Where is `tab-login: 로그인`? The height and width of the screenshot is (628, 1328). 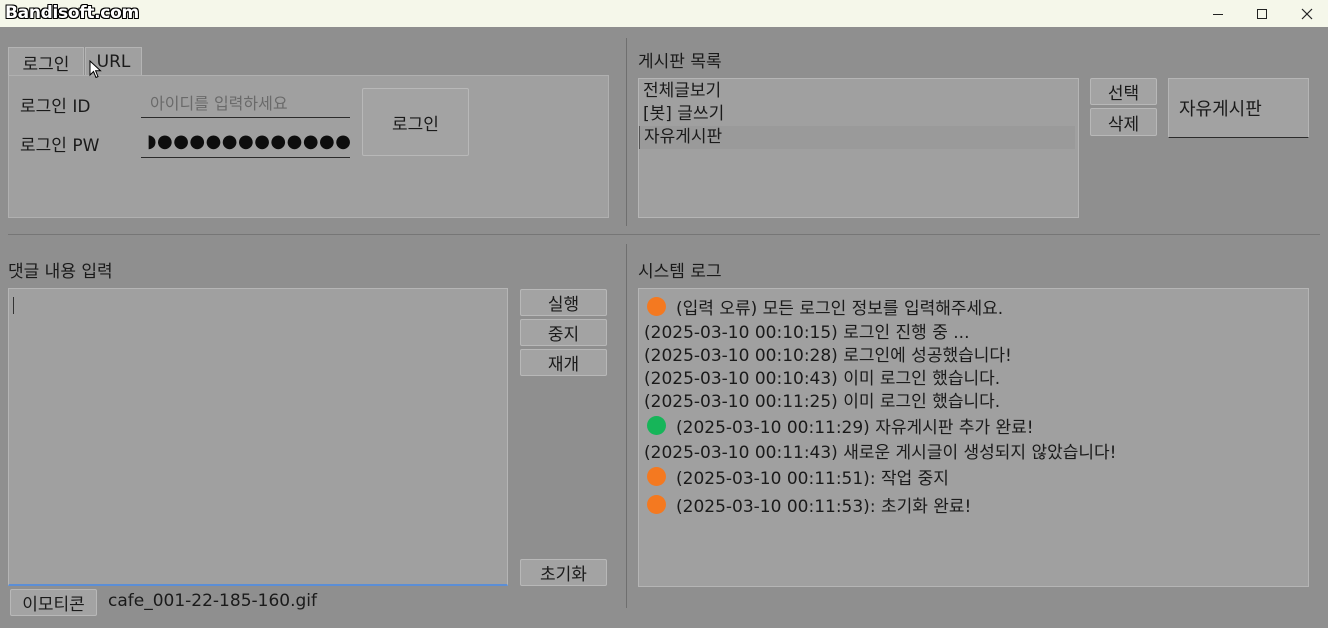 tab-login: 로그인 is located at coordinates (46, 61).